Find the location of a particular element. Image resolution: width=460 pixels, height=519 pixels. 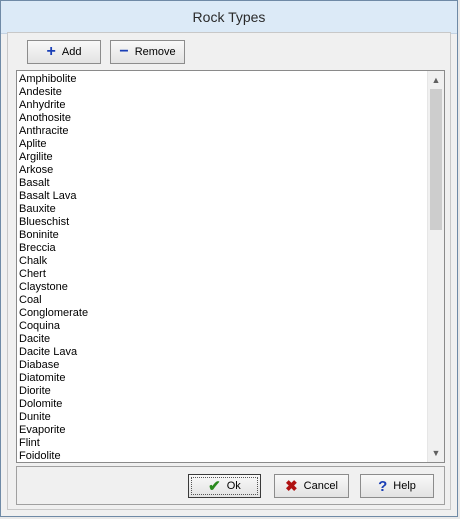

list-item: Aplite is located at coordinates (222, 144).